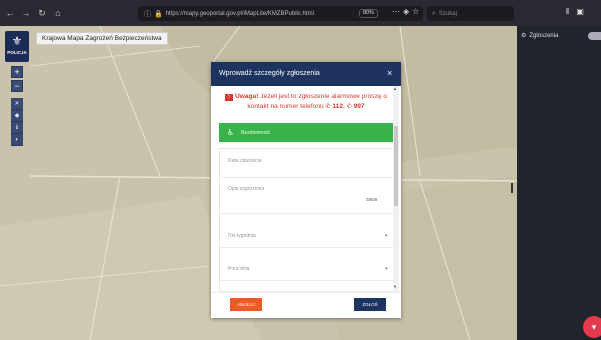 Image resolution: width=601 pixels, height=340 pixels. I want to click on modal-header: Wprowadź szczegóły zgłoszenia ×, so click(306, 74).